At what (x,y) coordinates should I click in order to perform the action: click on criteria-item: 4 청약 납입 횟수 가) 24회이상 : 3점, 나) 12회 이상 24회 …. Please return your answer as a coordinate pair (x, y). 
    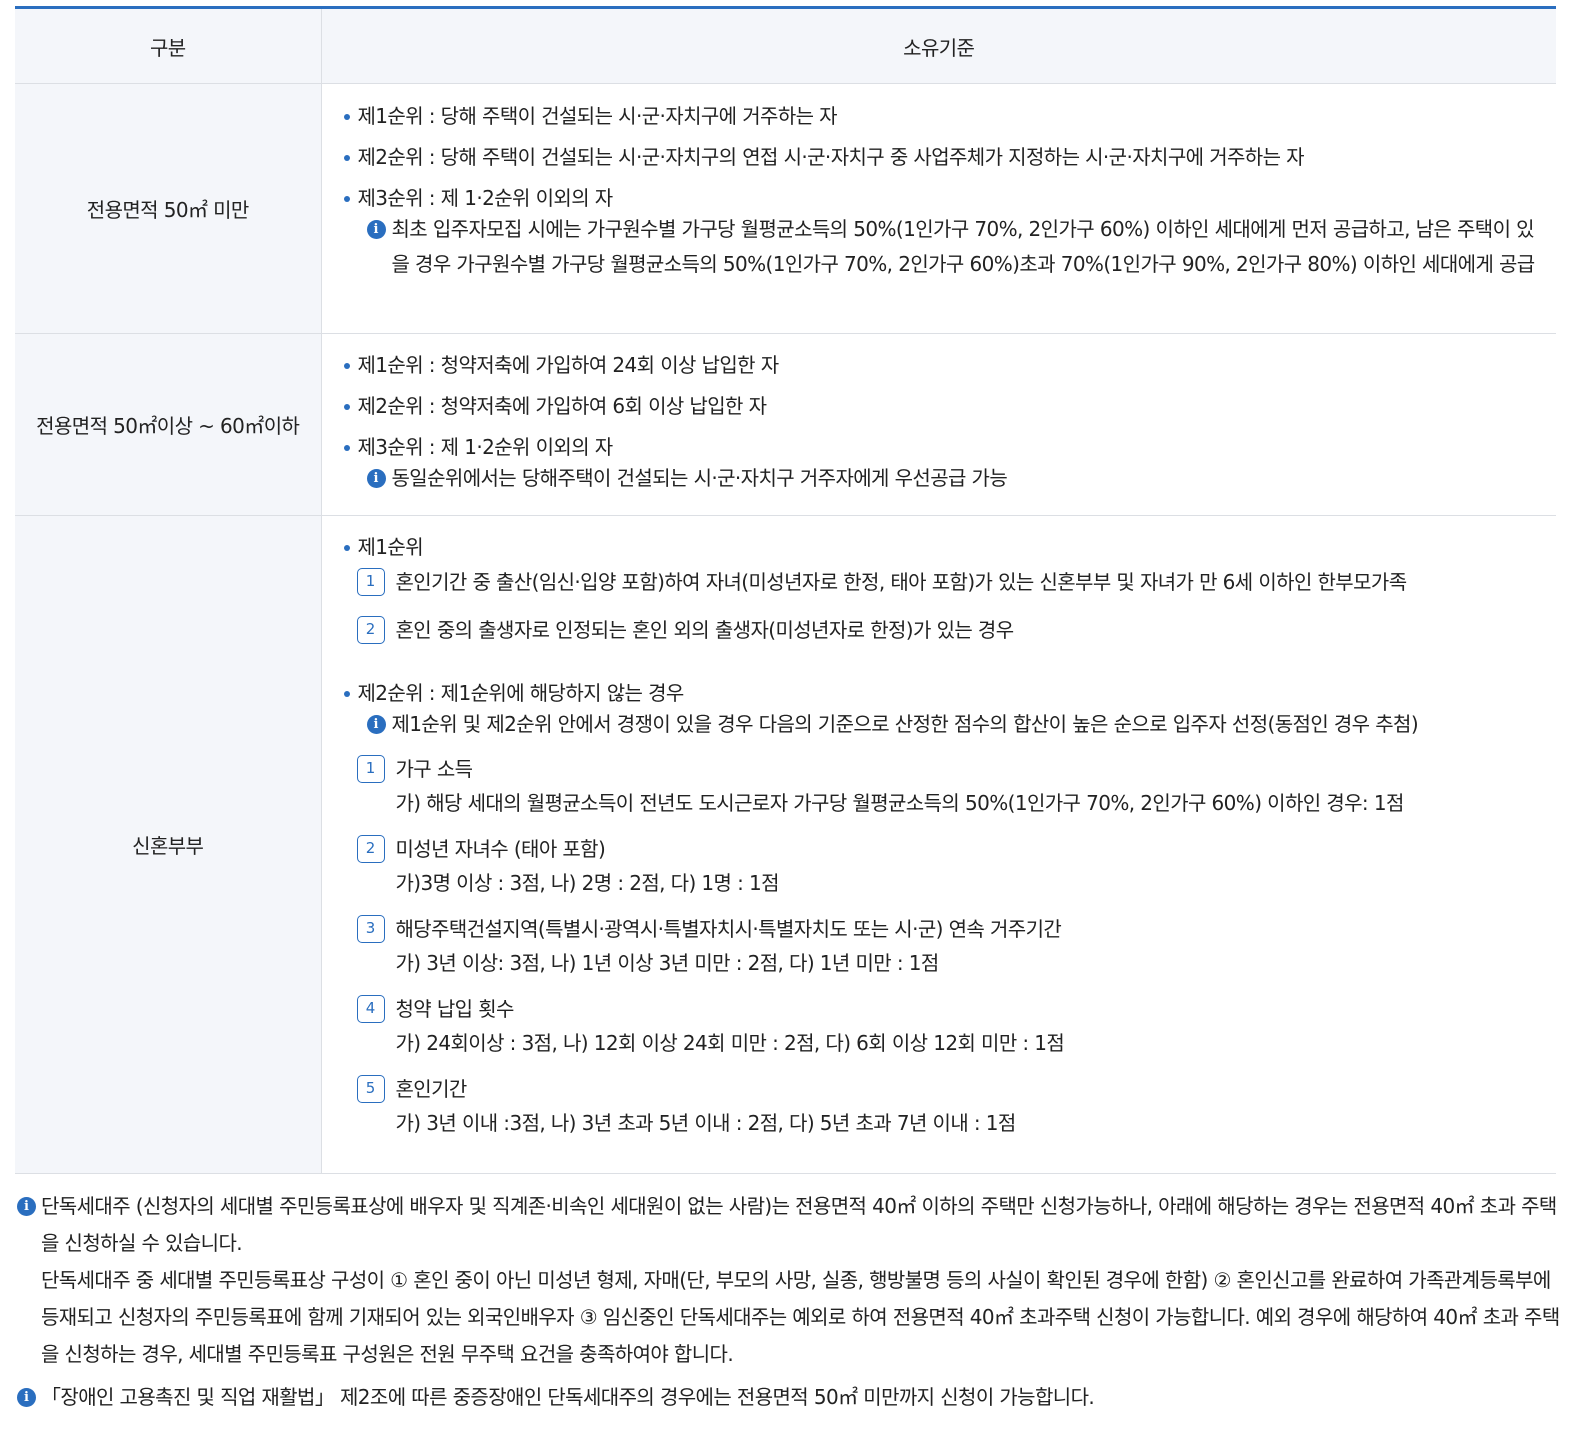
    Looking at the image, I should click on (942, 1026).